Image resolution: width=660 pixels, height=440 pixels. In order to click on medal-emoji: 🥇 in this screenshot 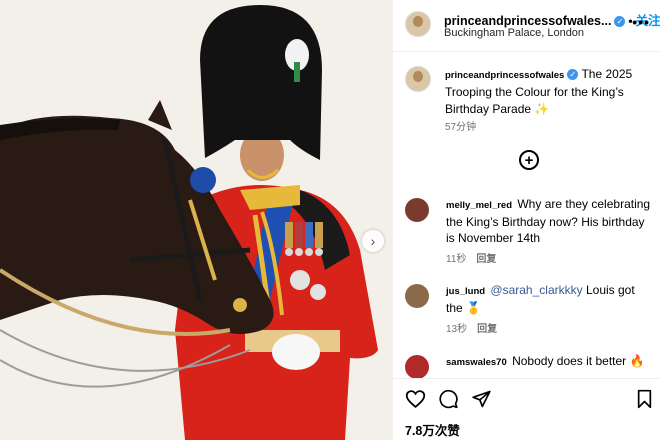, I will do `click(473, 308)`.